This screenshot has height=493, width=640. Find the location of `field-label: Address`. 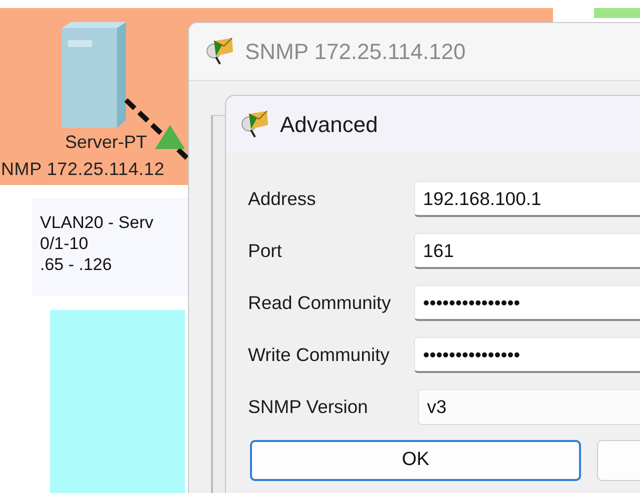

field-label: Address is located at coordinates (282, 199).